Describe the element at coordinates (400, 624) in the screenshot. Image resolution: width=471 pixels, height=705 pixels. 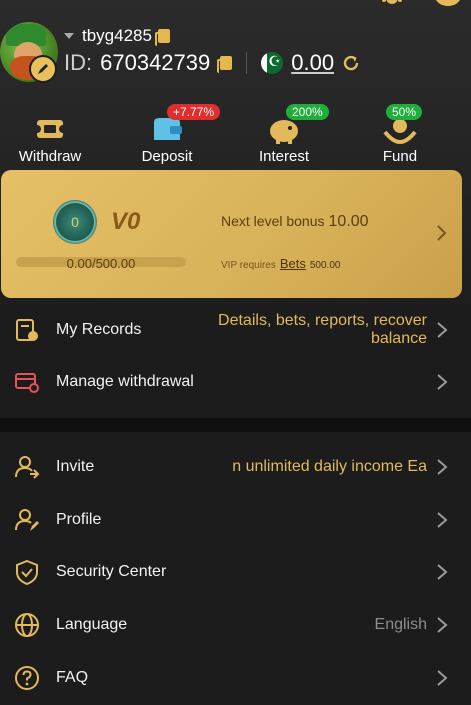
I see `language-value: English` at that location.